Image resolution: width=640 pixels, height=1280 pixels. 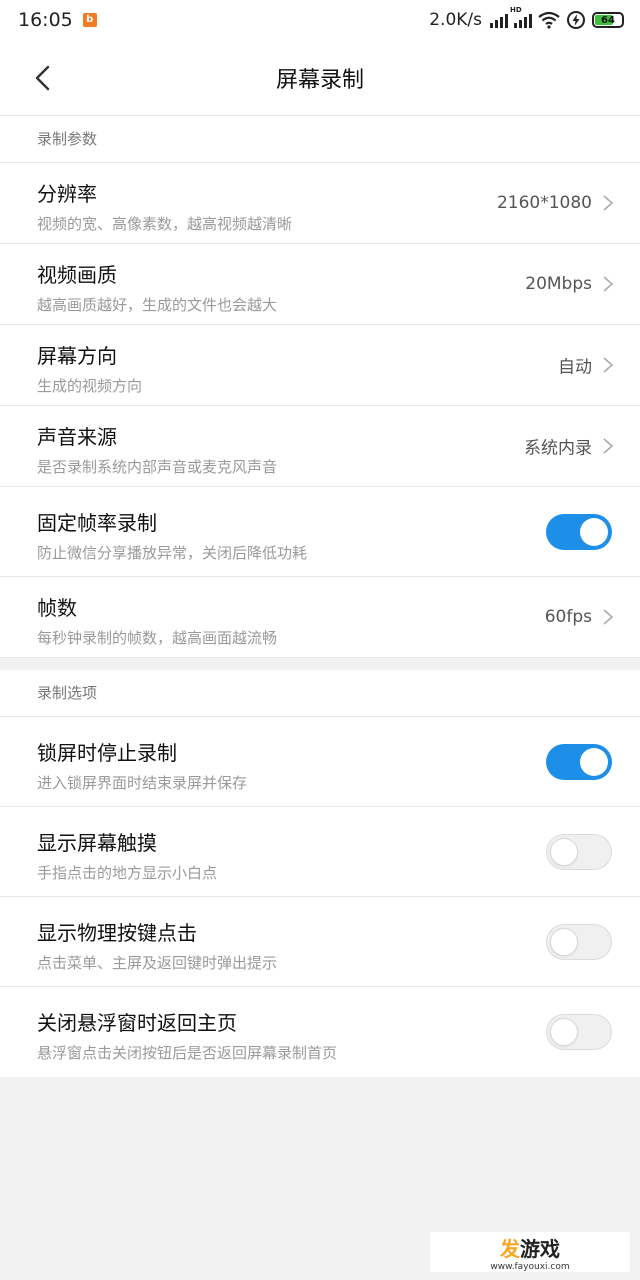 I want to click on status-time: 16:05, so click(x=45, y=20).